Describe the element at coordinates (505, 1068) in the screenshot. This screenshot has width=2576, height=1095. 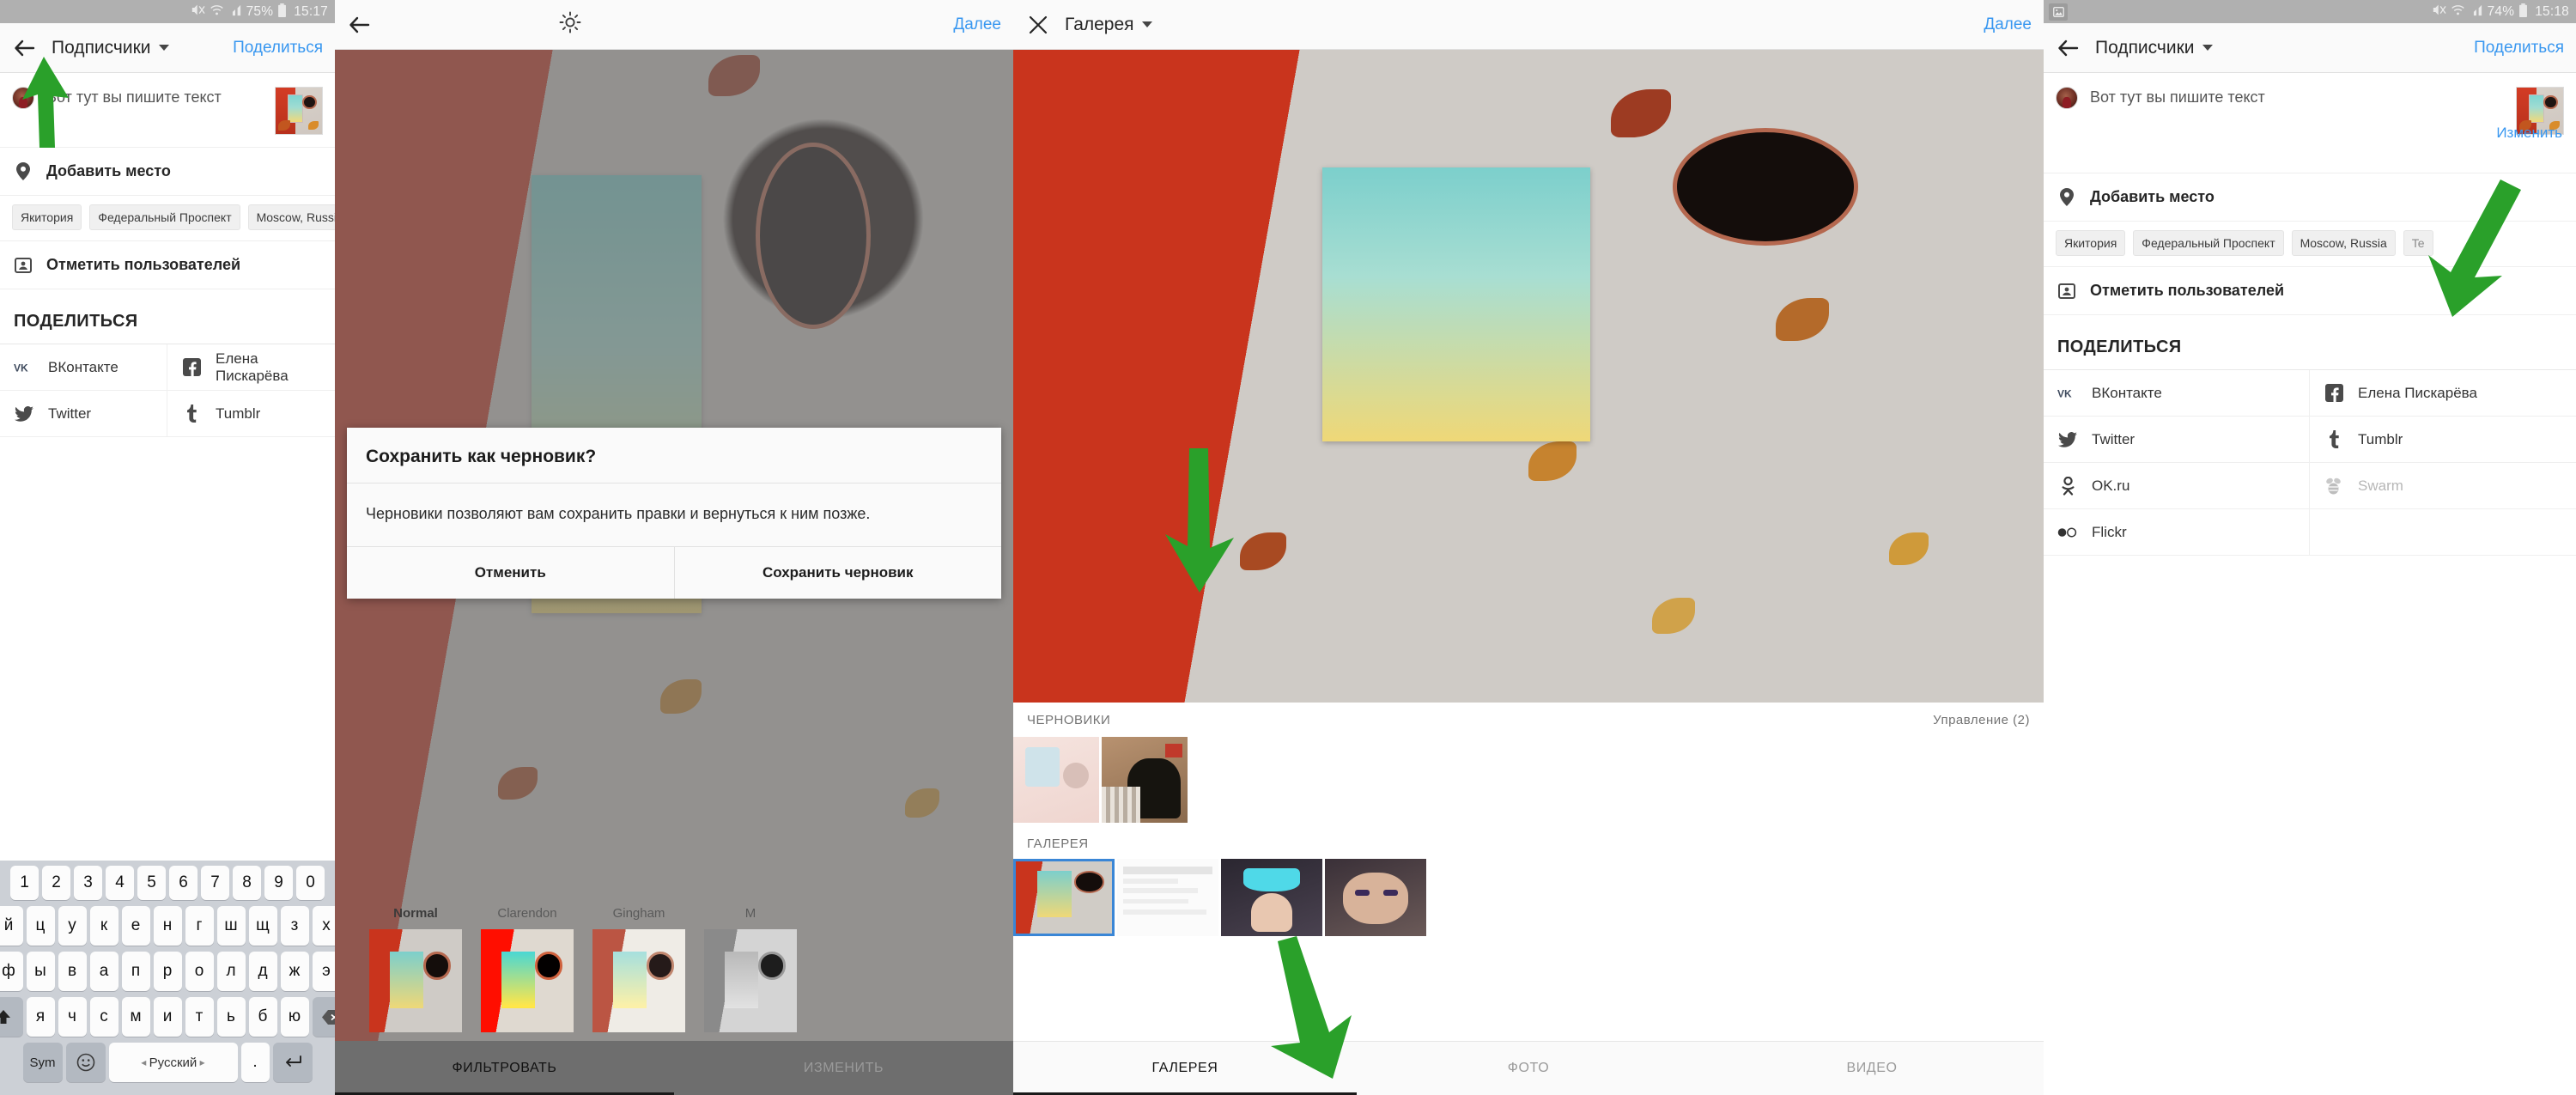
I see `tab-filter: ФИЛЬТРОВАТЬ` at that location.